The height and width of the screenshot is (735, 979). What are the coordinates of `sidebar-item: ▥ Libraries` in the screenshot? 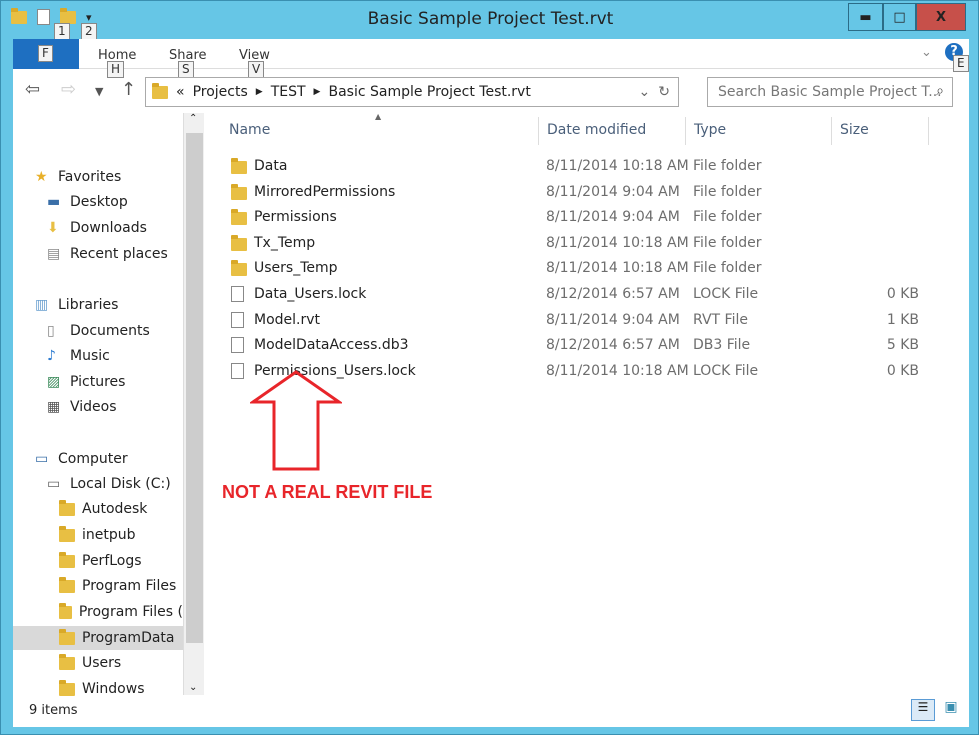 It's located at (98, 305).